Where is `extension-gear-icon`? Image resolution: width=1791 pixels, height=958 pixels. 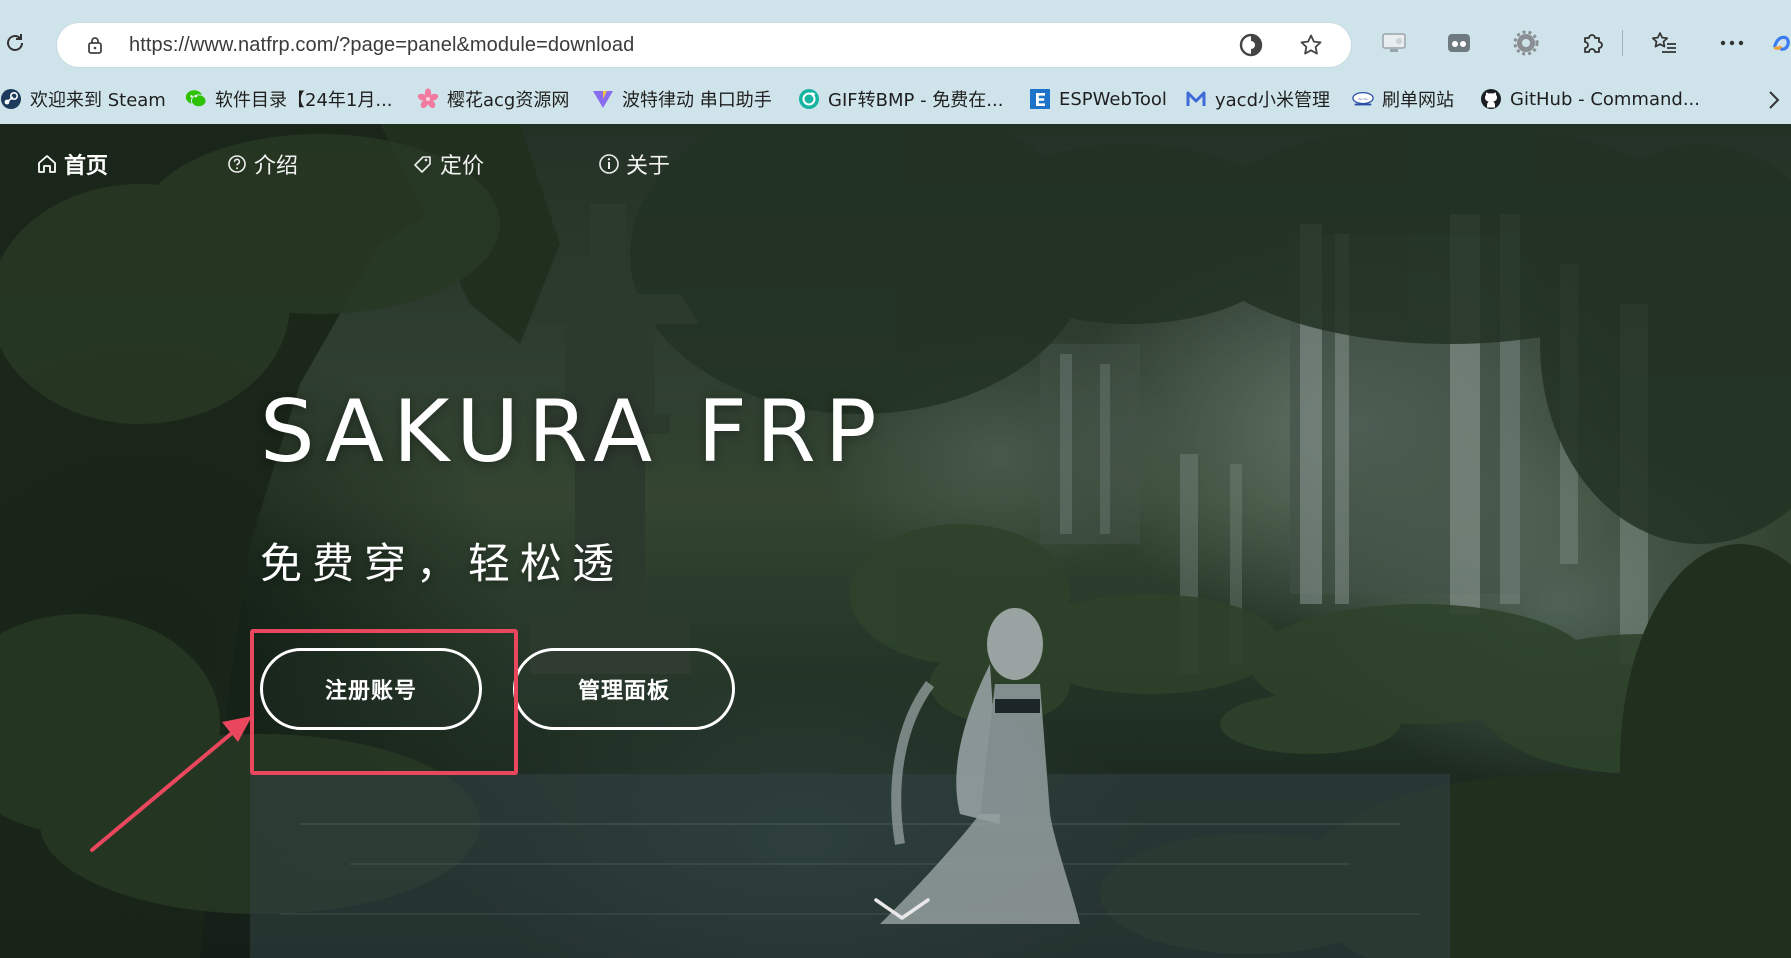 extension-gear-icon is located at coordinates (1526, 43).